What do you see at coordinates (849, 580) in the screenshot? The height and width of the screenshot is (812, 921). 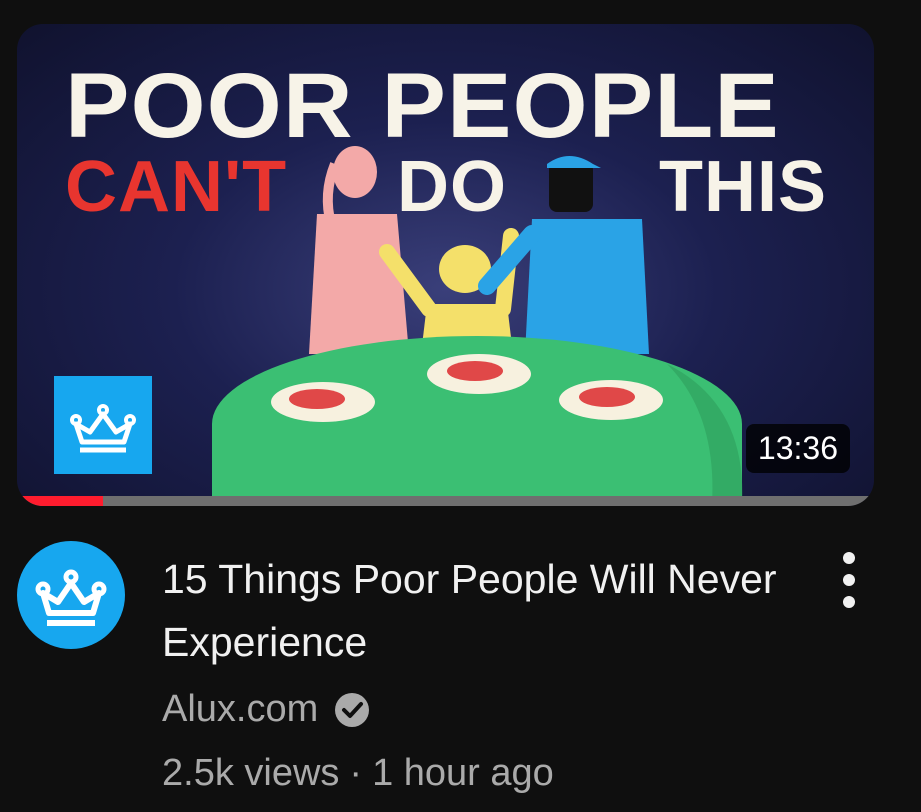 I see `more-options-button` at bounding box center [849, 580].